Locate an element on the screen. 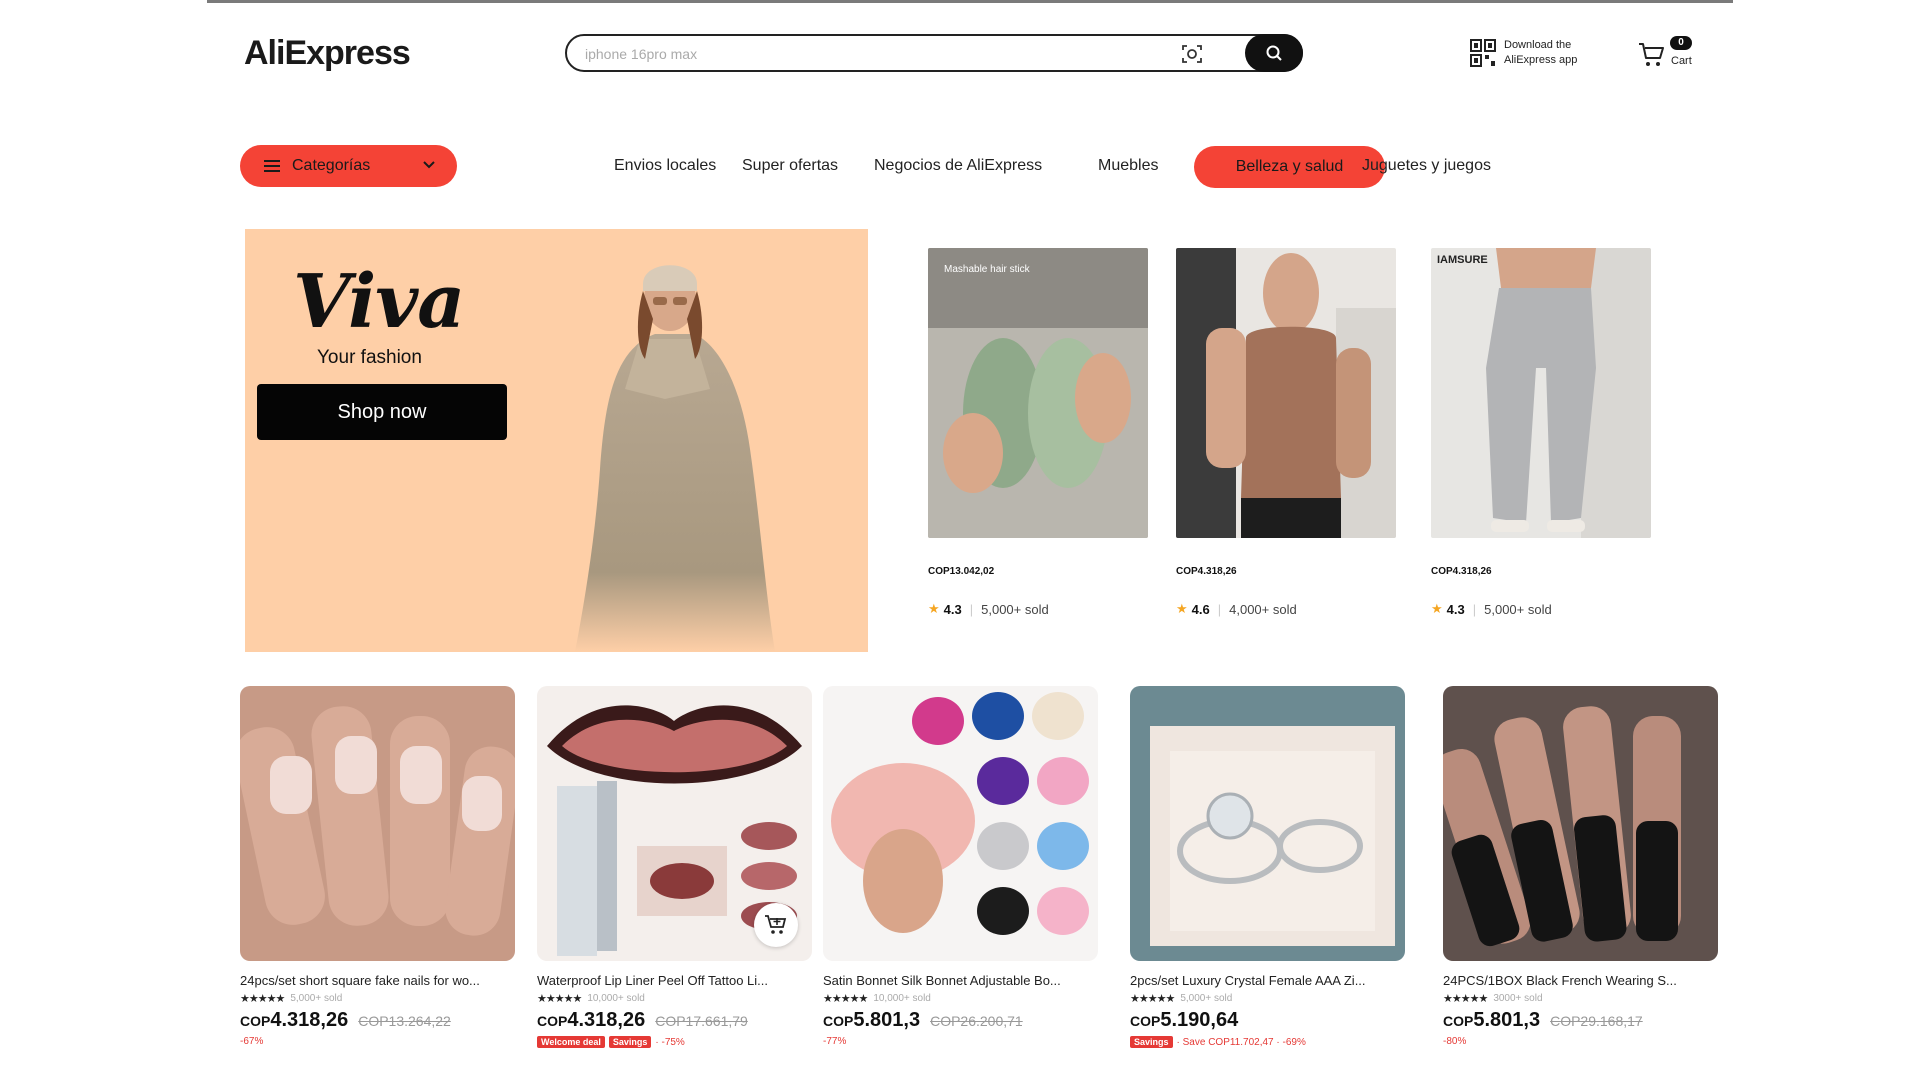 This screenshot has width=1920, height=1080. add-to-cart-button is located at coordinates (776, 925).